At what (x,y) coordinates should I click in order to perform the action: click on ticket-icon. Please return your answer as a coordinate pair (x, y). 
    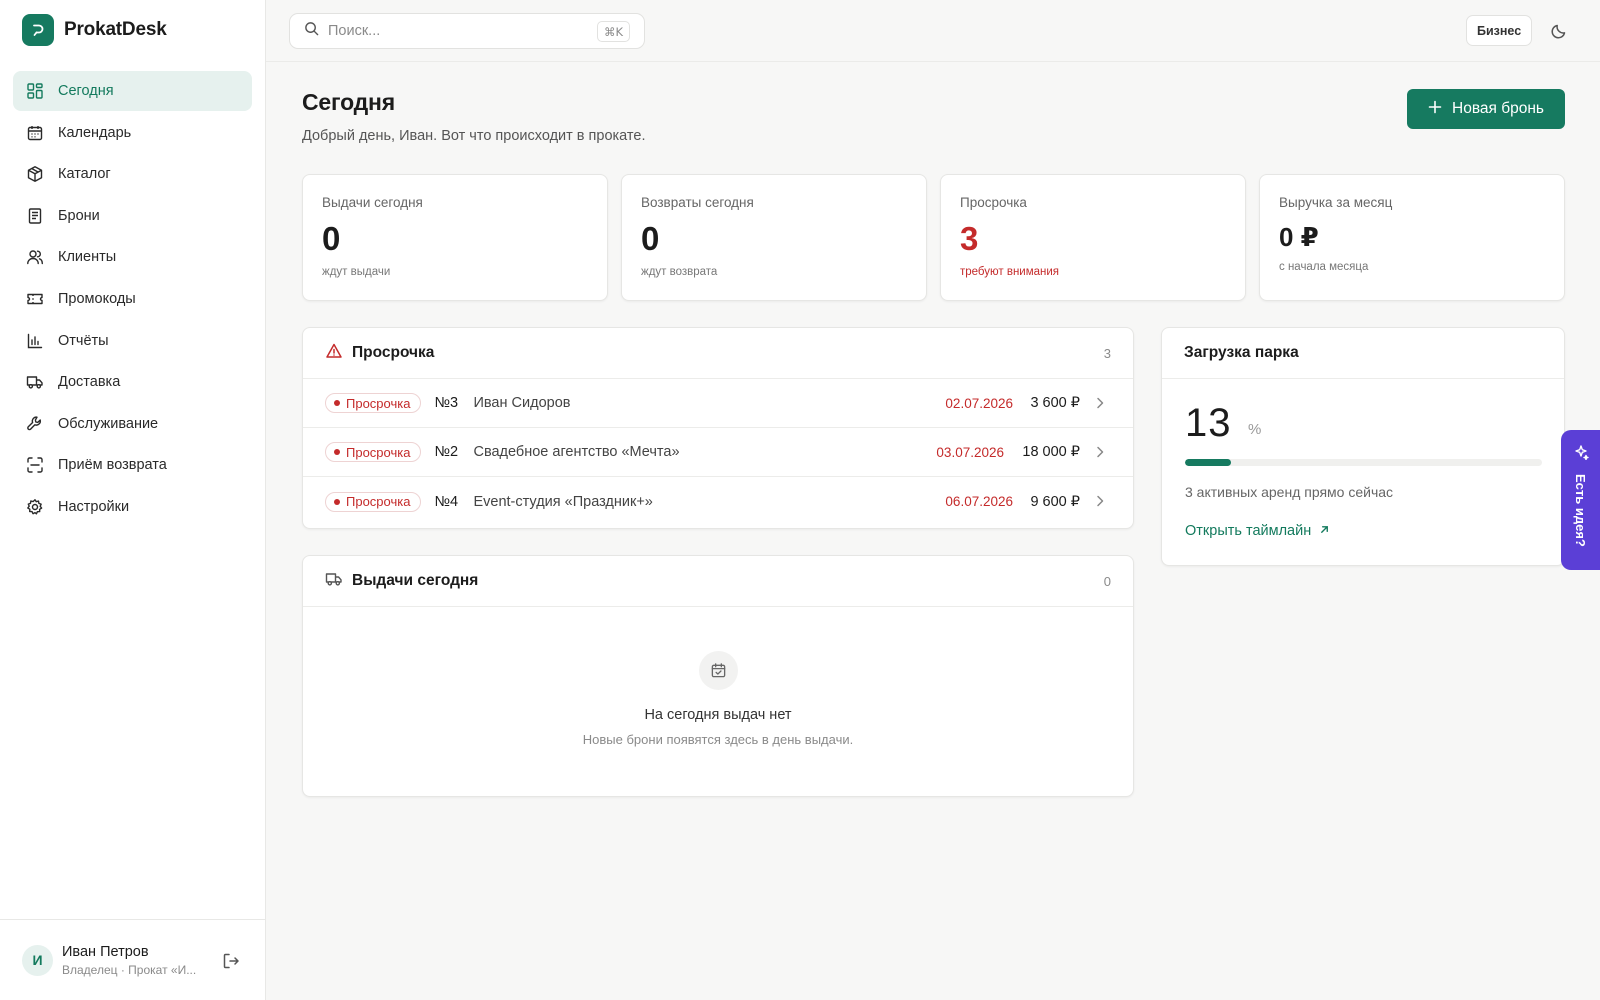
    Looking at the image, I should click on (35, 299).